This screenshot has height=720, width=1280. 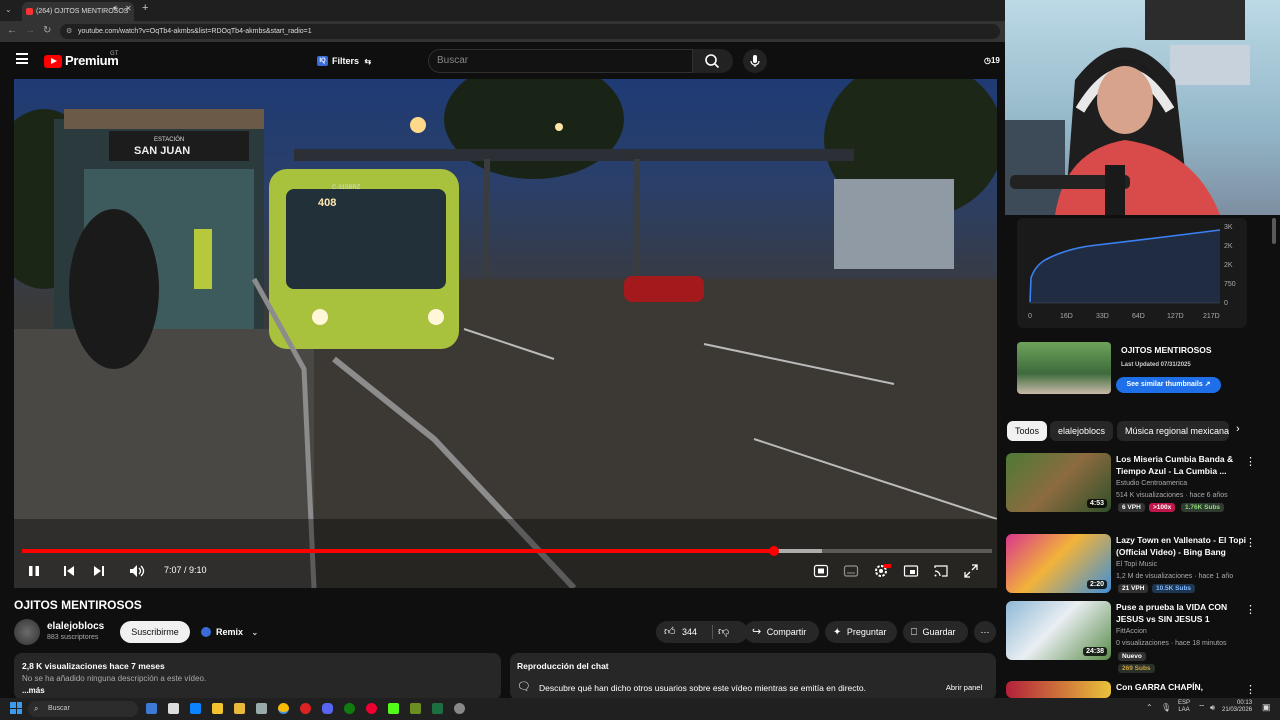 What do you see at coordinates (941, 571) in the screenshot?
I see `cast-button` at bounding box center [941, 571].